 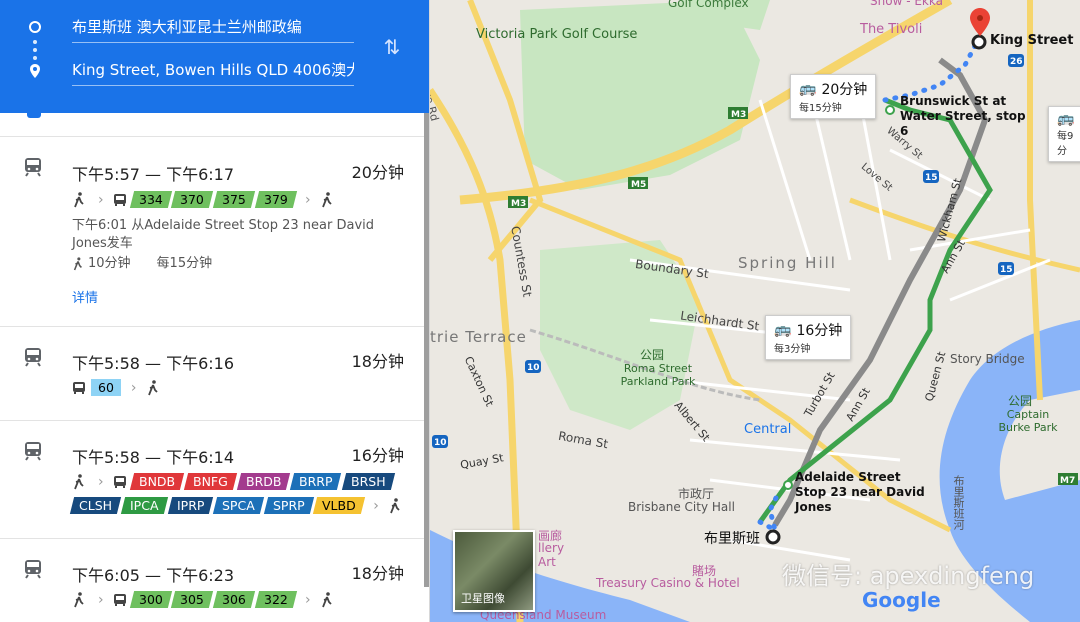 I want to click on train-line-badge: SPRP, so click(x=288, y=505).